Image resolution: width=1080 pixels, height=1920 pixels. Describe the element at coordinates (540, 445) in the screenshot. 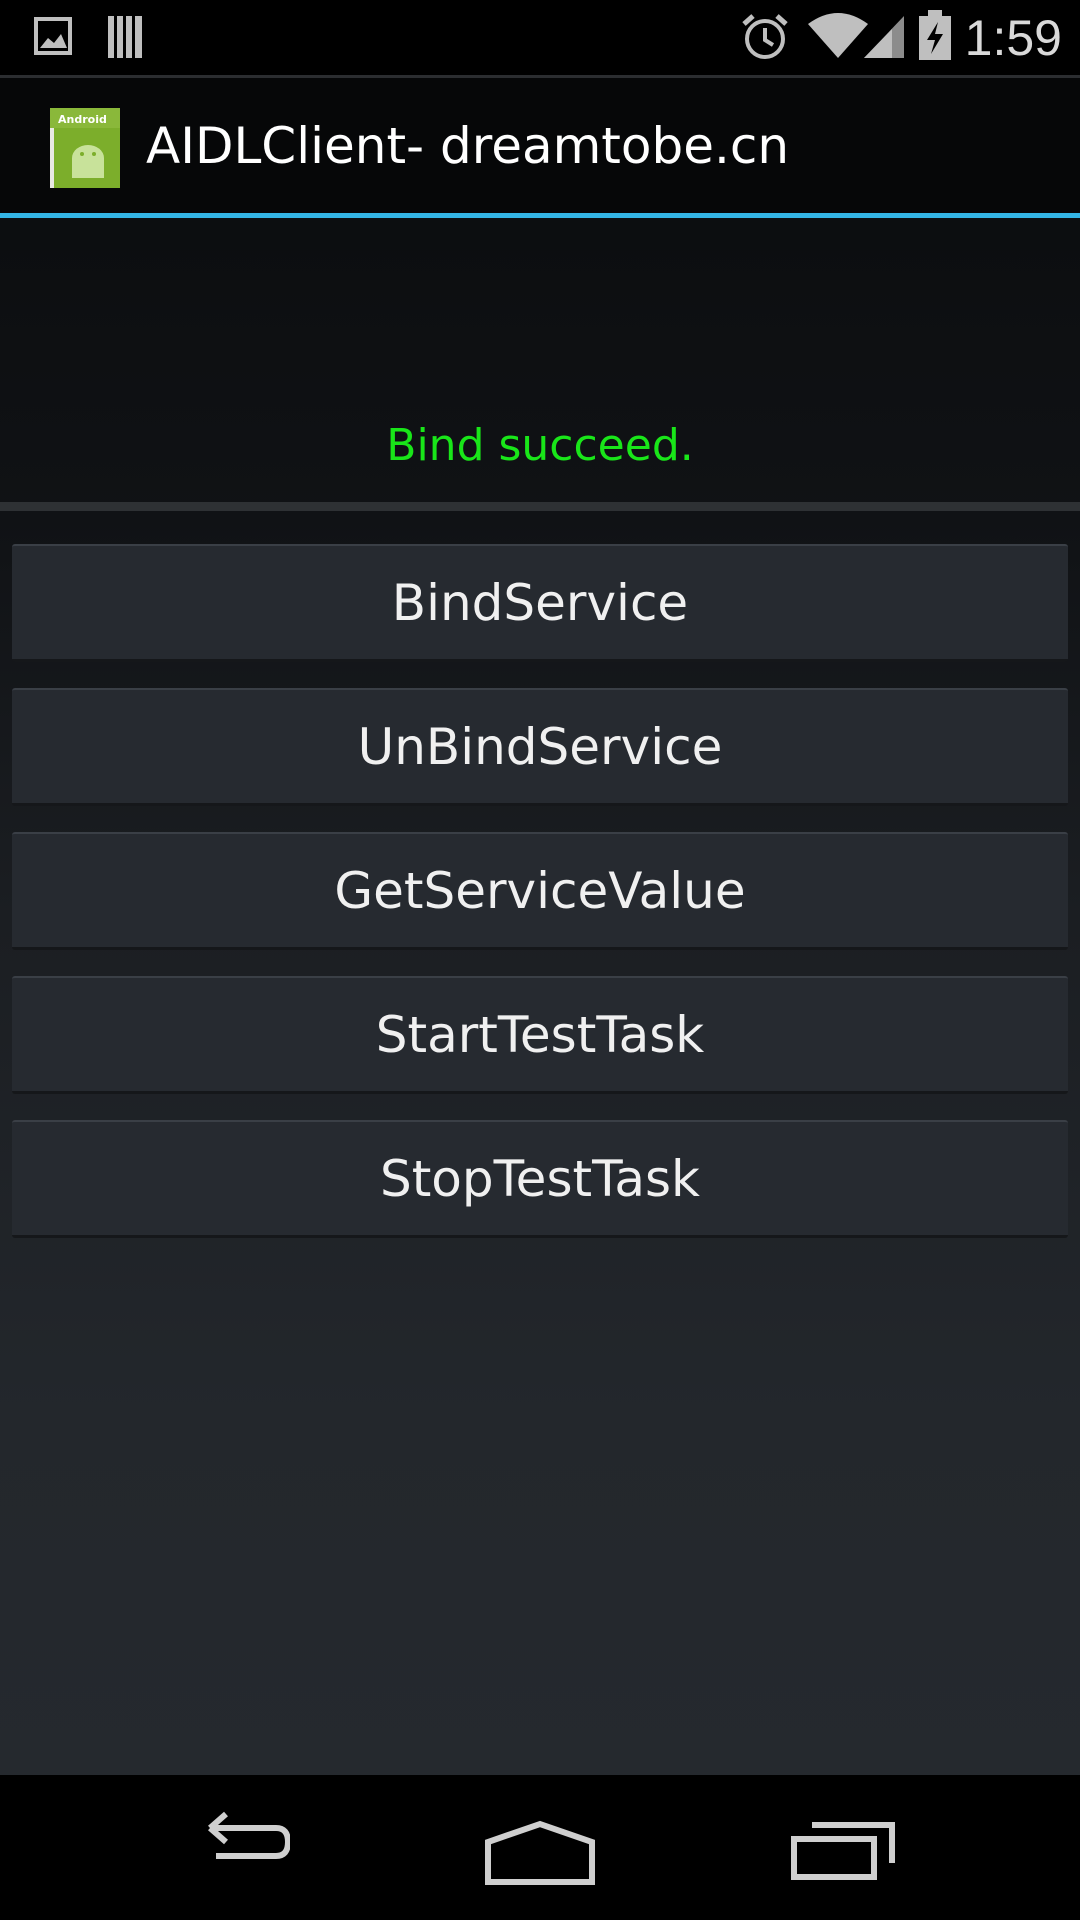

I see `status-message: Bind succeed.` at that location.